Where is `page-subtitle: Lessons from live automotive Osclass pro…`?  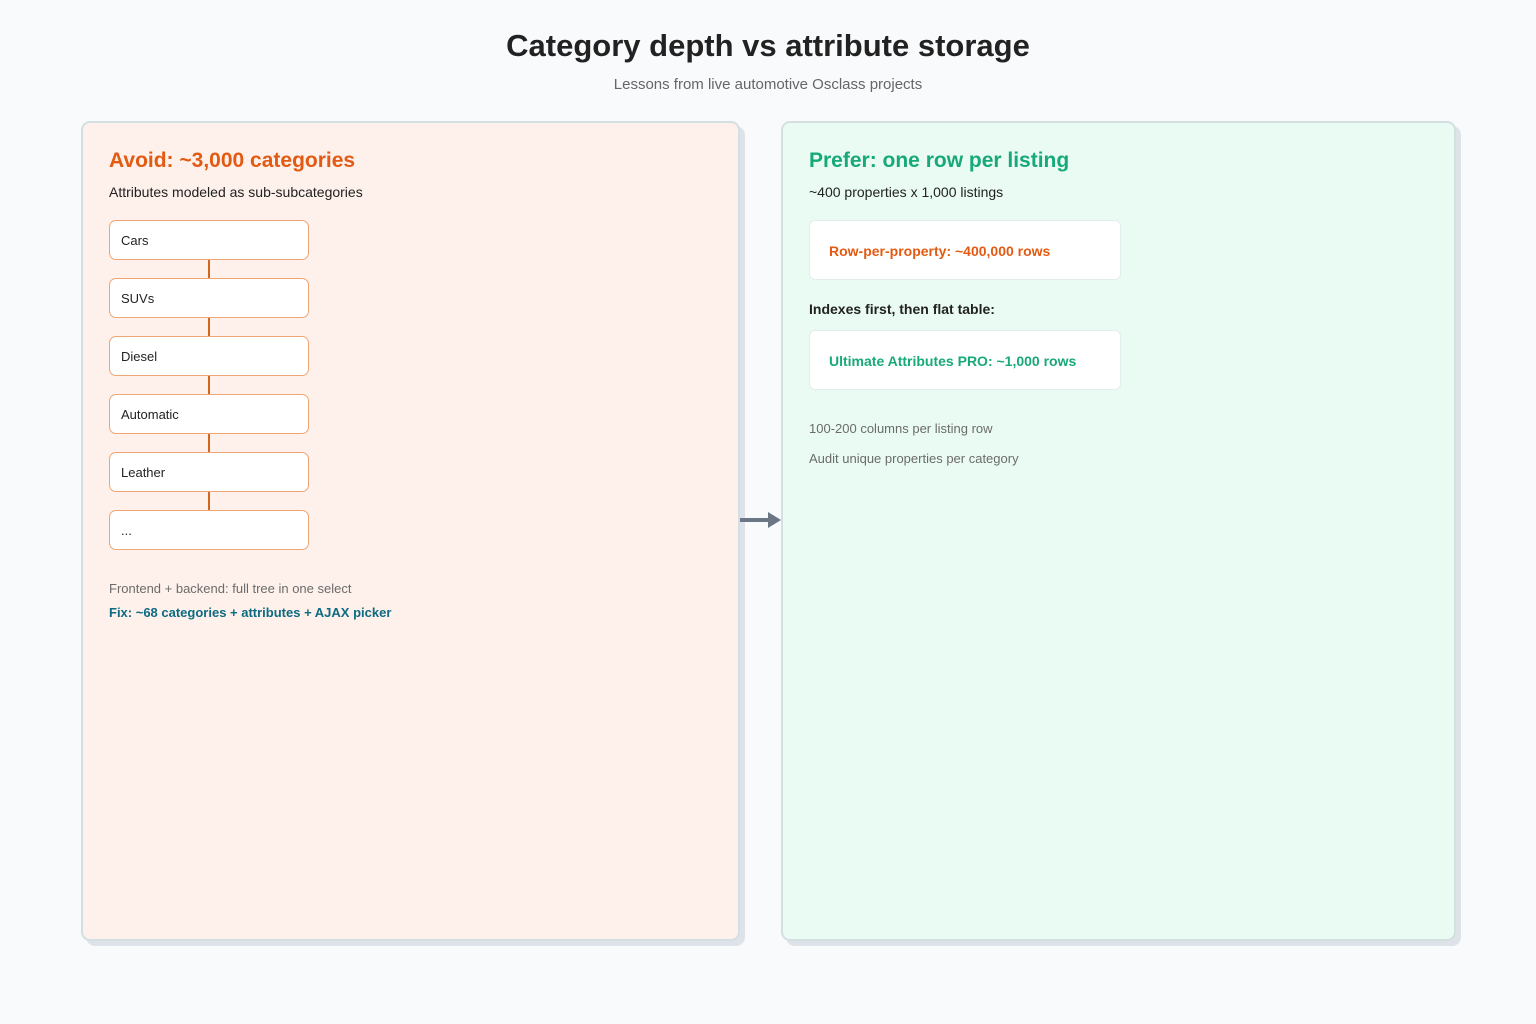 page-subtitle: Lessons from live automotive Osclass pro… is located at coordinates (768, 84).